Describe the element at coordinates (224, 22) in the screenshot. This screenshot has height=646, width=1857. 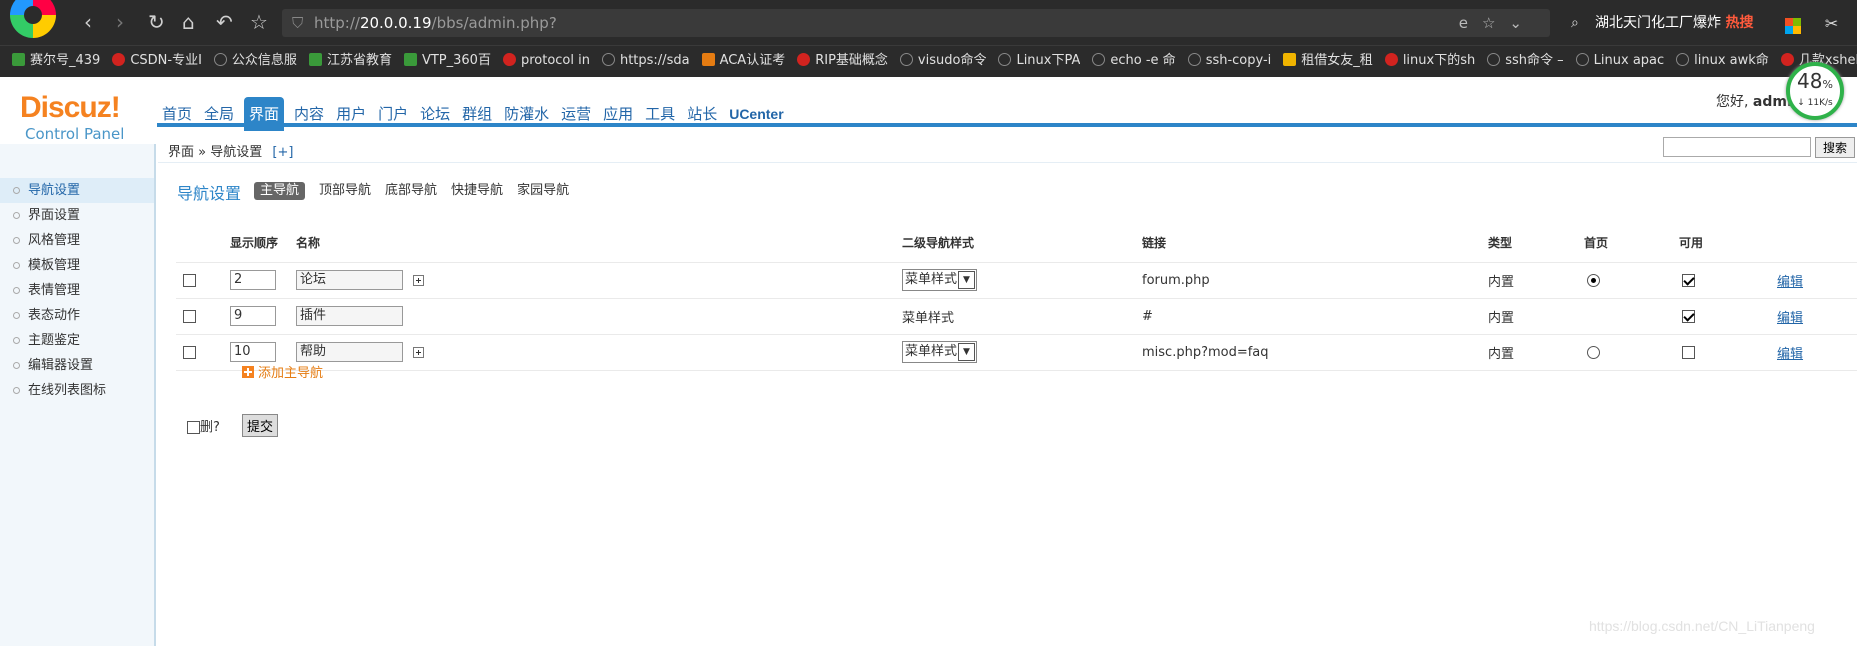
I see `undo-icon: ↶` at that location.